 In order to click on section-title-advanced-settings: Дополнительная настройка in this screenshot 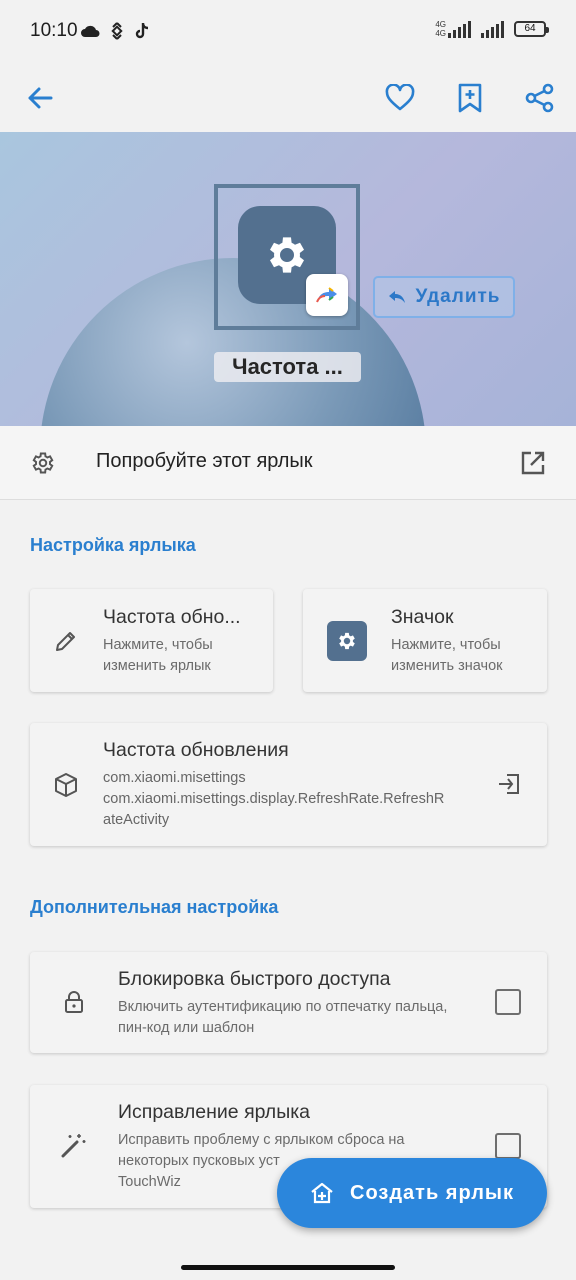, I will do `click(154, 907)`.